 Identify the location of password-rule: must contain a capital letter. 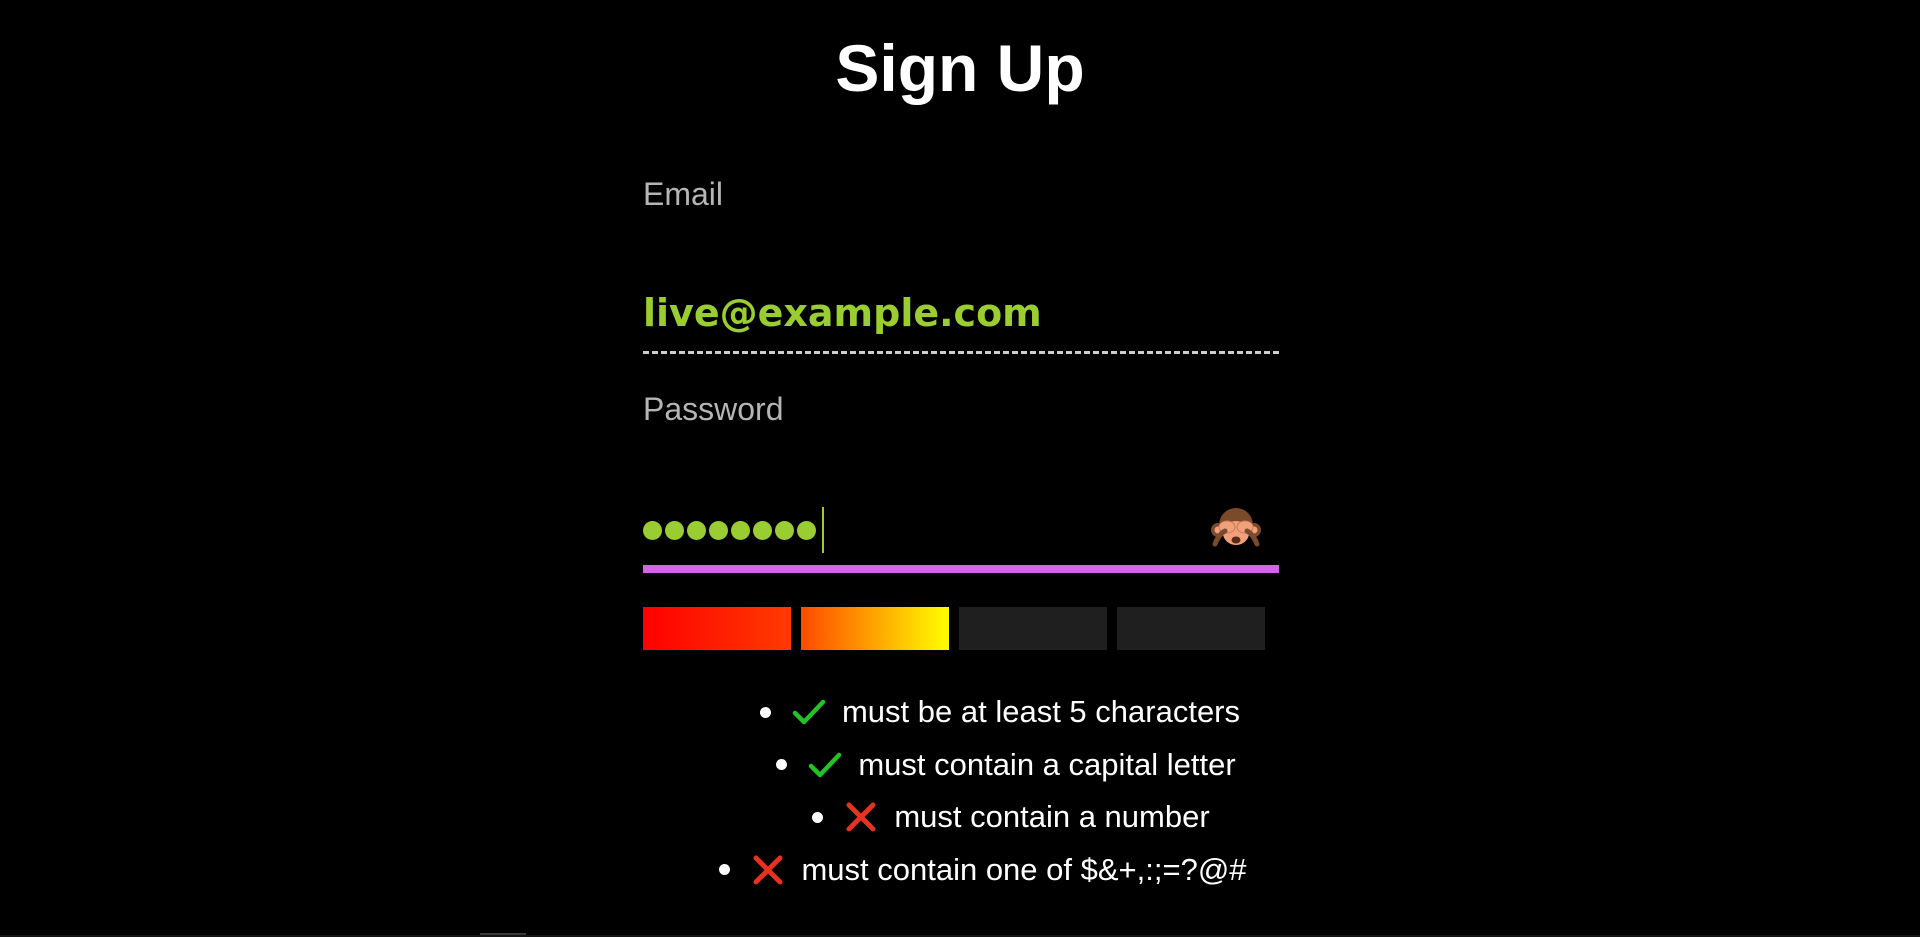
(961, 765).